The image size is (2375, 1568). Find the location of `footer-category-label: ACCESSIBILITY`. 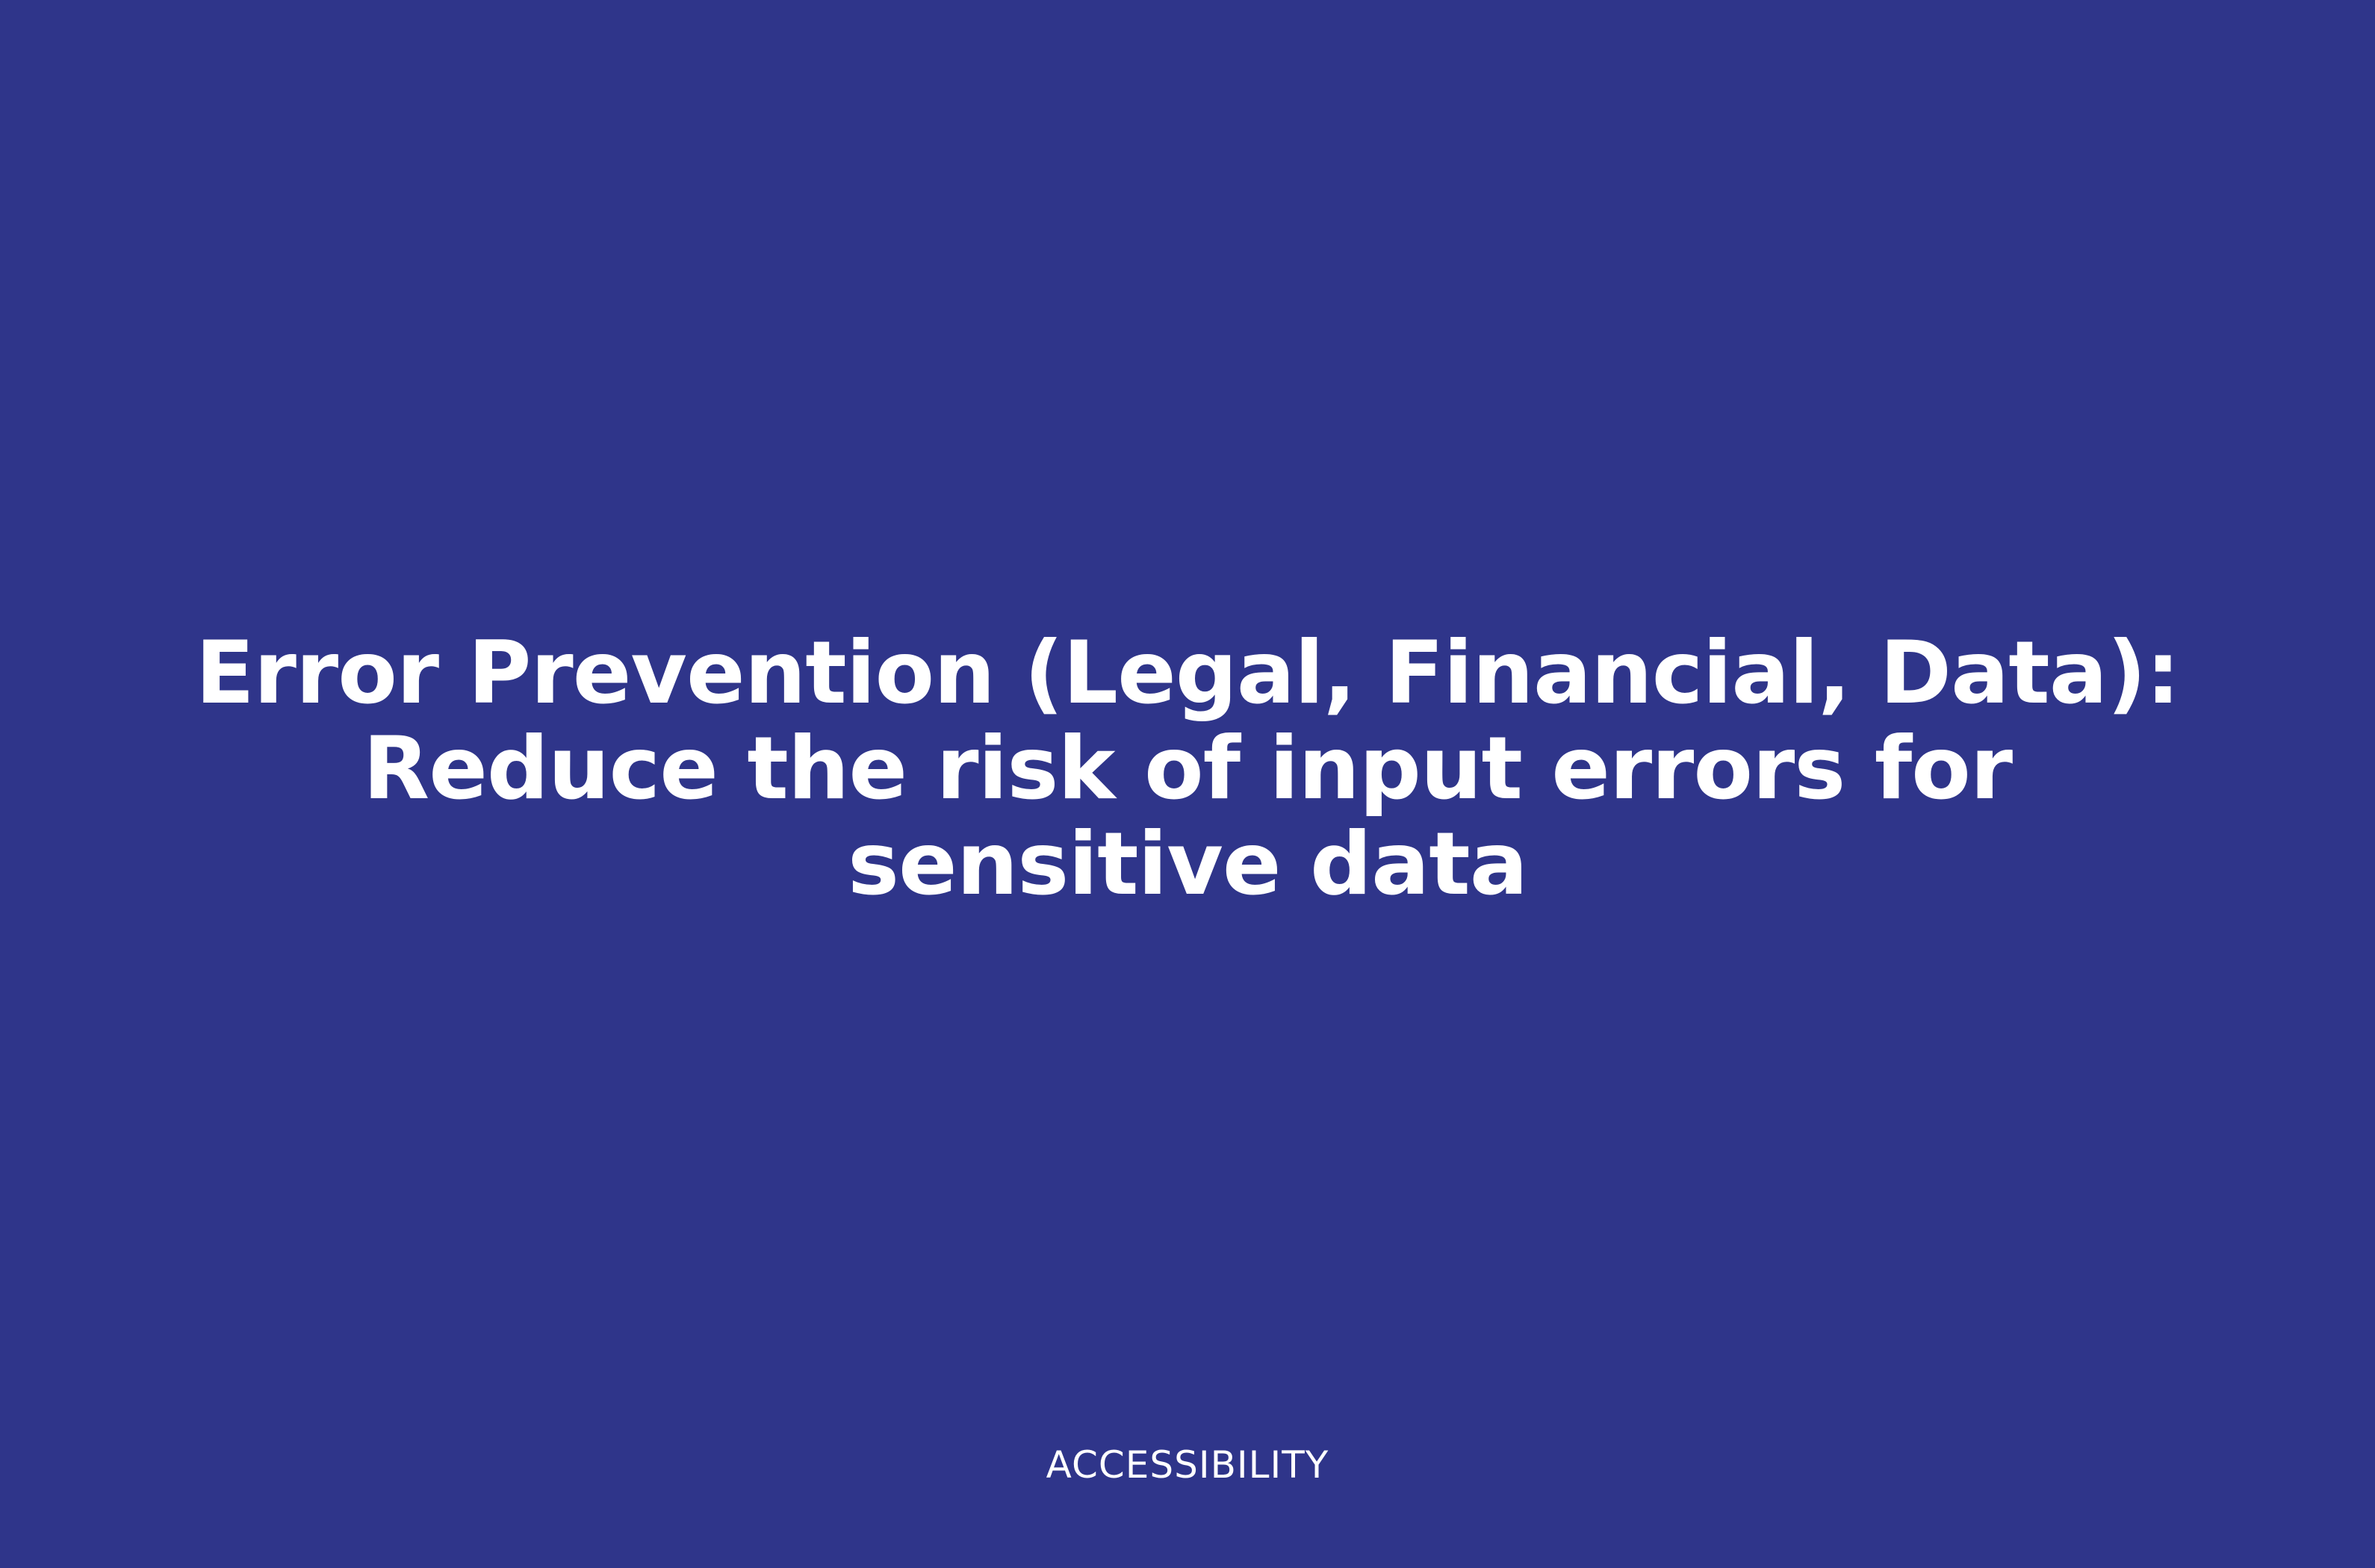

footer-category-label: ACCESSIBILITY is located at coordinates (1187, 1465).